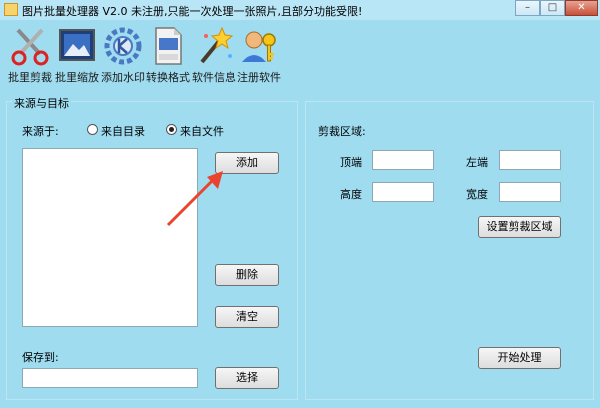  What do you see at coordinates (110, 378) in the screenshot?
I see `save-path-input` at bounding box center [110, 378].